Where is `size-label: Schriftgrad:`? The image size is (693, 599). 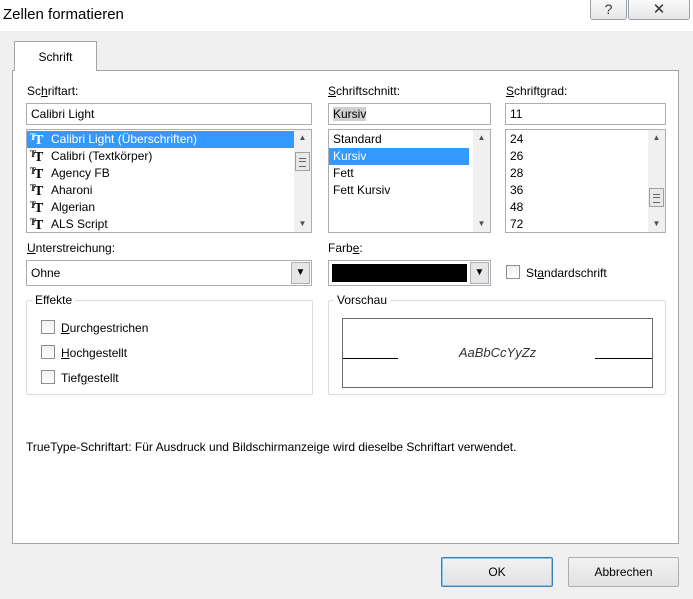
size-label: Schriftgrad: is located at coordinates (537, 91).